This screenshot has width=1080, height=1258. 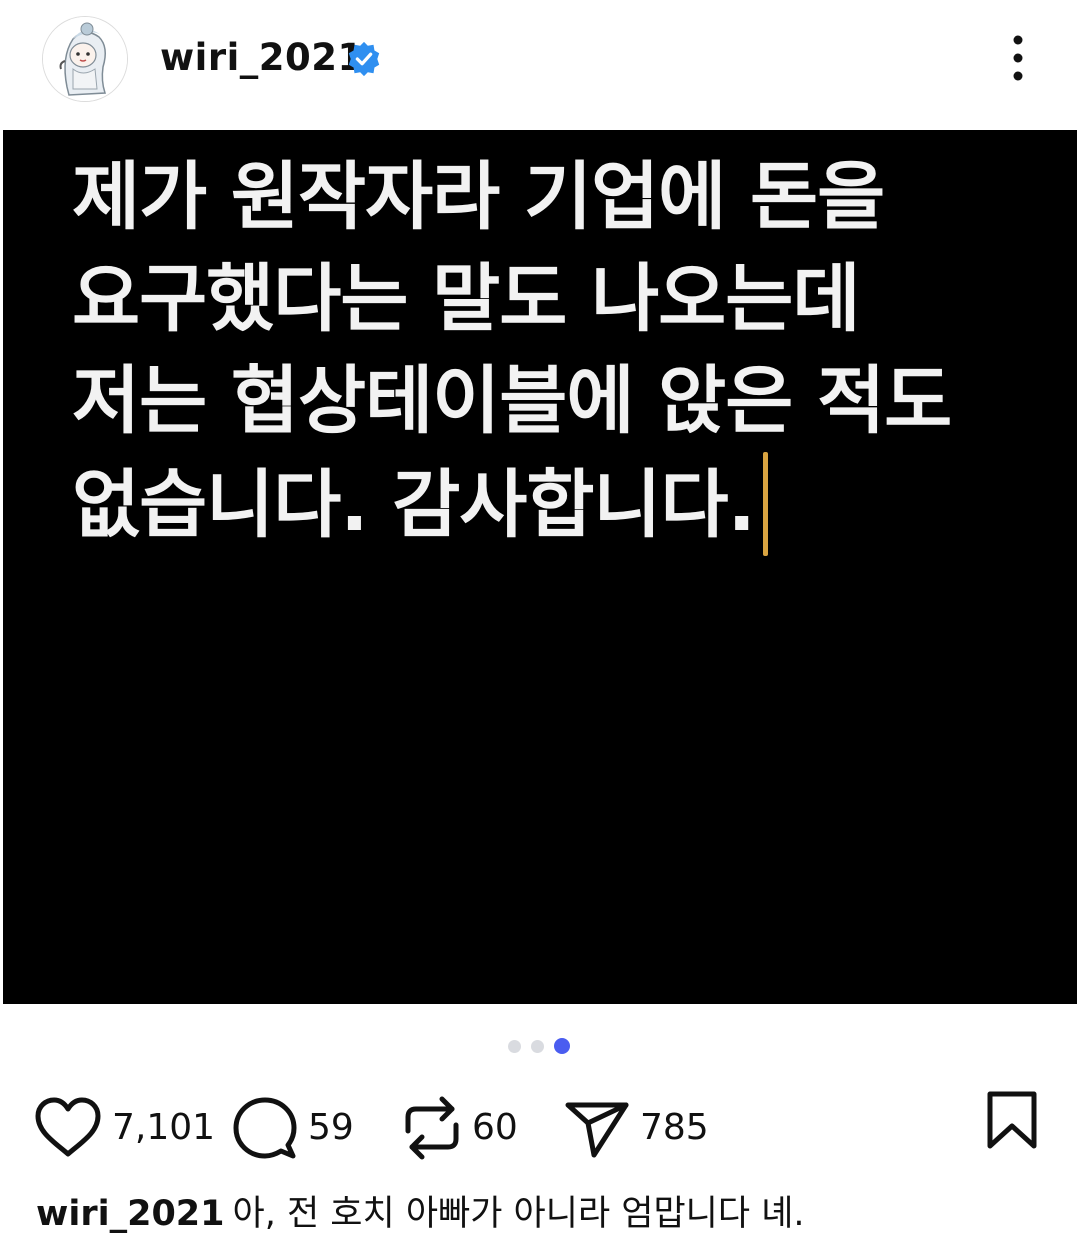 What do you see at coordinates (562, 1046) in the screenshot?
I see `carousel-dot-3-active` at bounding box center [562, 1046].